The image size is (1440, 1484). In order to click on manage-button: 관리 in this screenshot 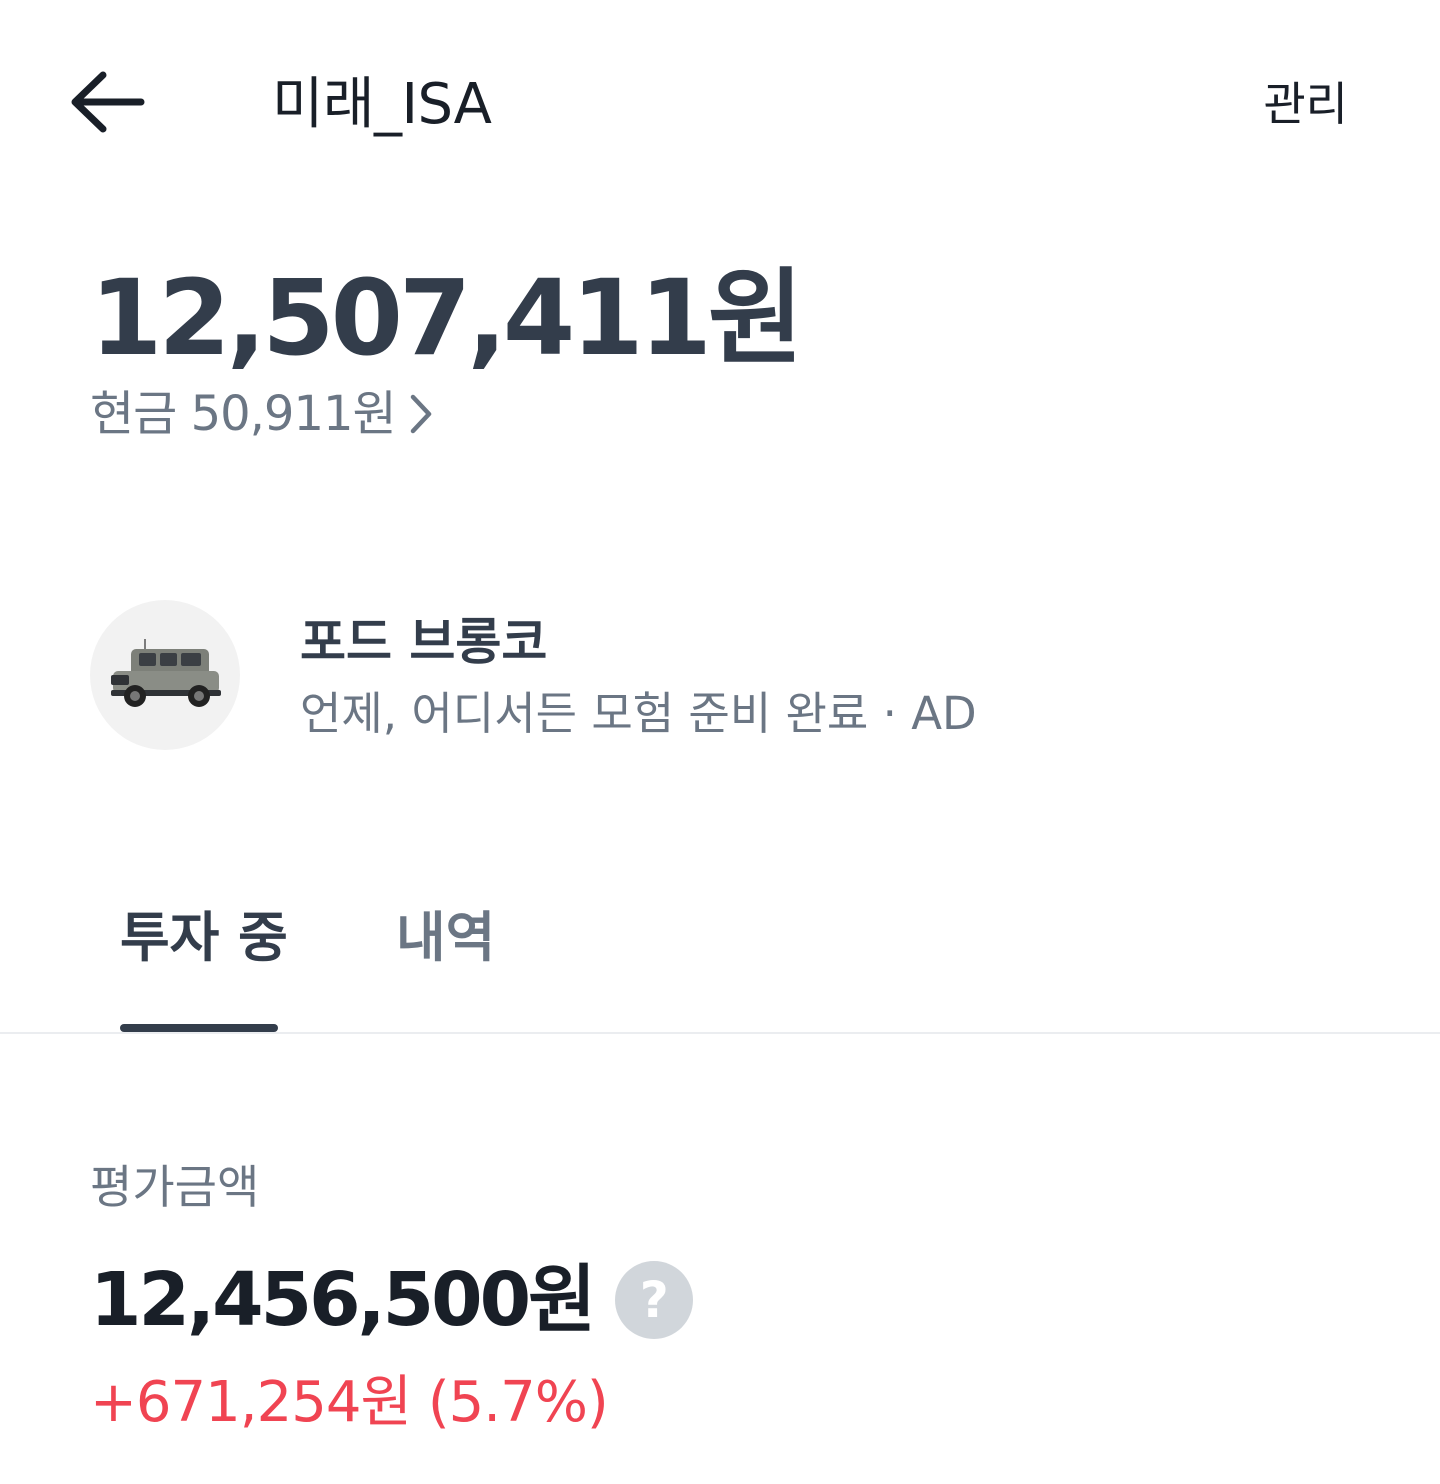, I will do `click(1305, 104)`.